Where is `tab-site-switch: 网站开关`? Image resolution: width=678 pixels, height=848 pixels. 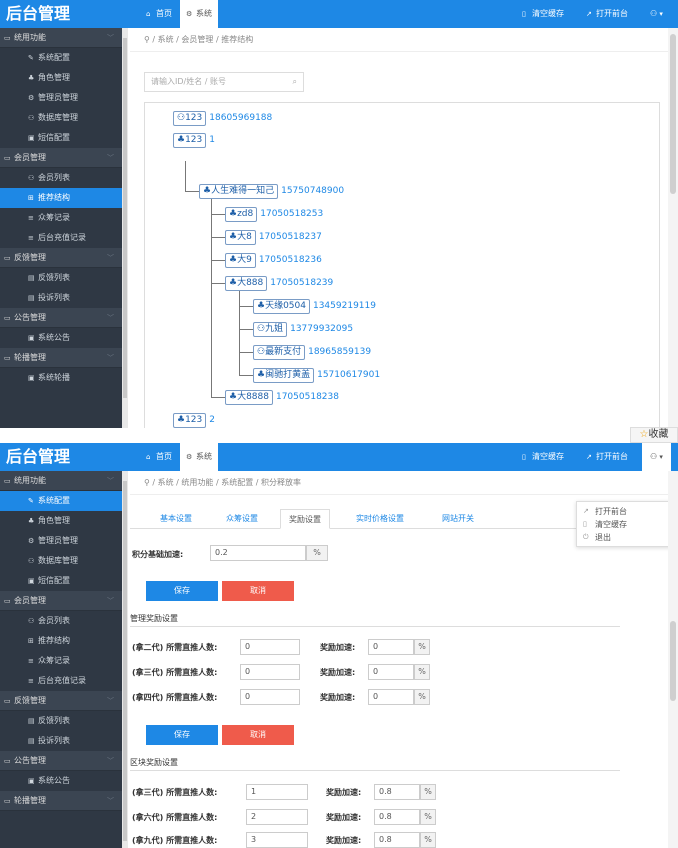 tab-site-switch: 网站开关 is located at coordinates (458, 519).